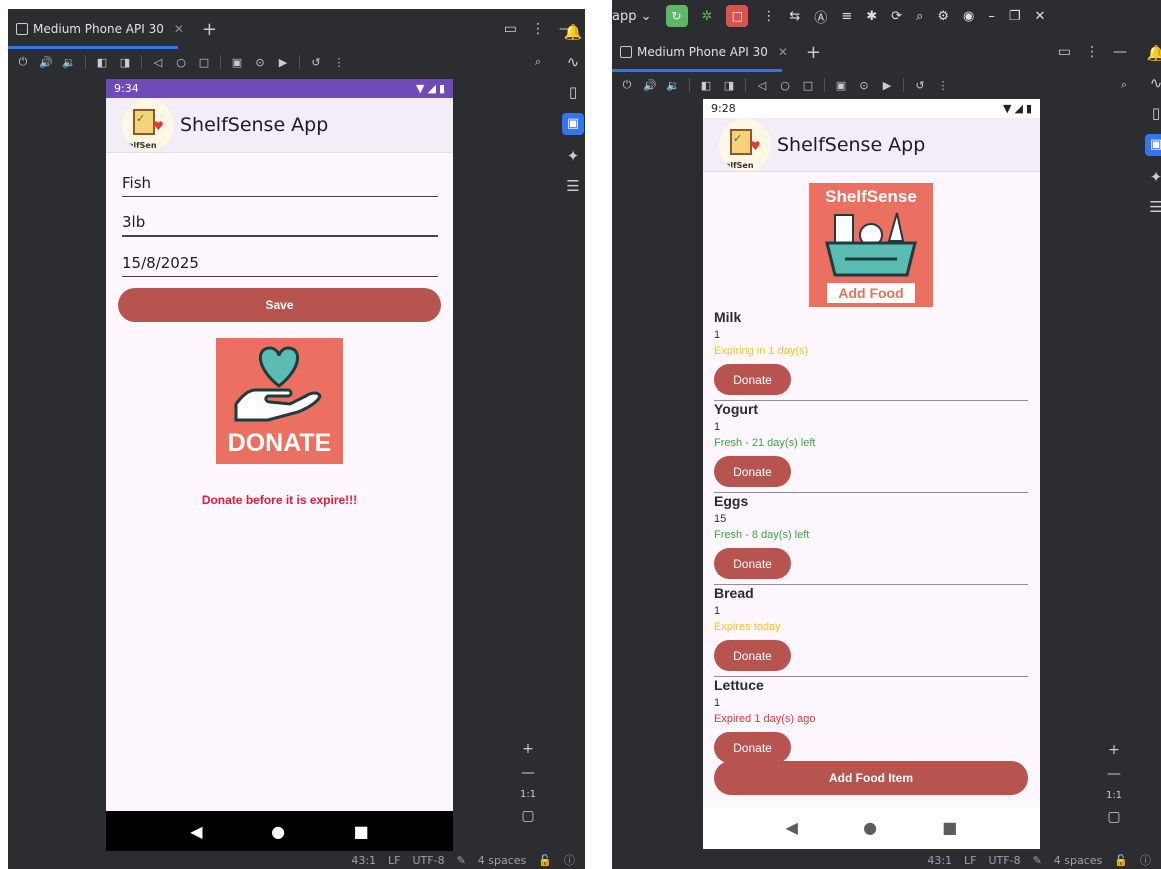  What do you see at coordinates (429, 860) in the screenshot?
I see `encoding: UTF-8` at bounding box center [429, 860].